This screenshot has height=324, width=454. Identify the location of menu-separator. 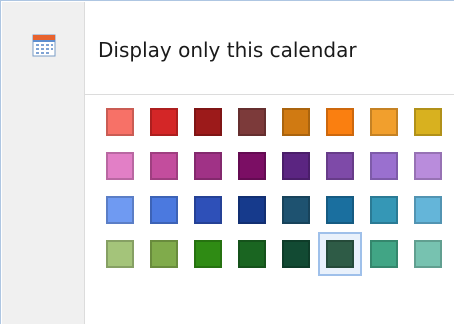
(269, 94).